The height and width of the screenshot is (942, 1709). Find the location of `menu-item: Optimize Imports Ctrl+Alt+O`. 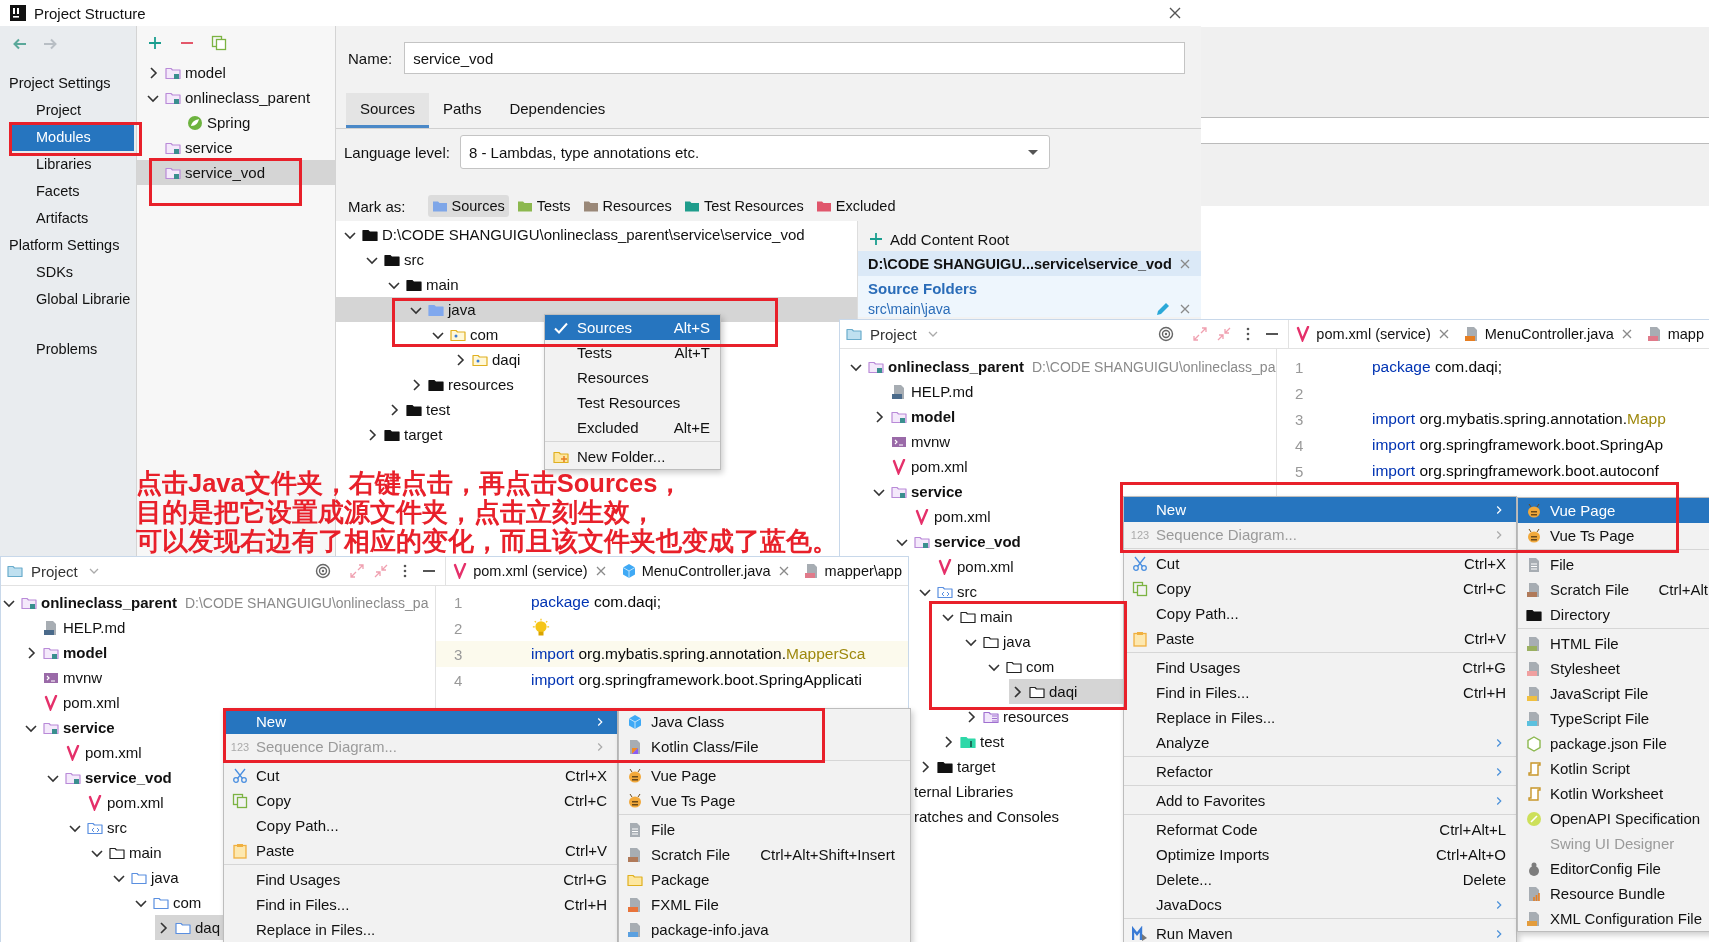

menu-item: Optimize Imports Ctrl+Alt+O is located at coordinates (1320, 854).